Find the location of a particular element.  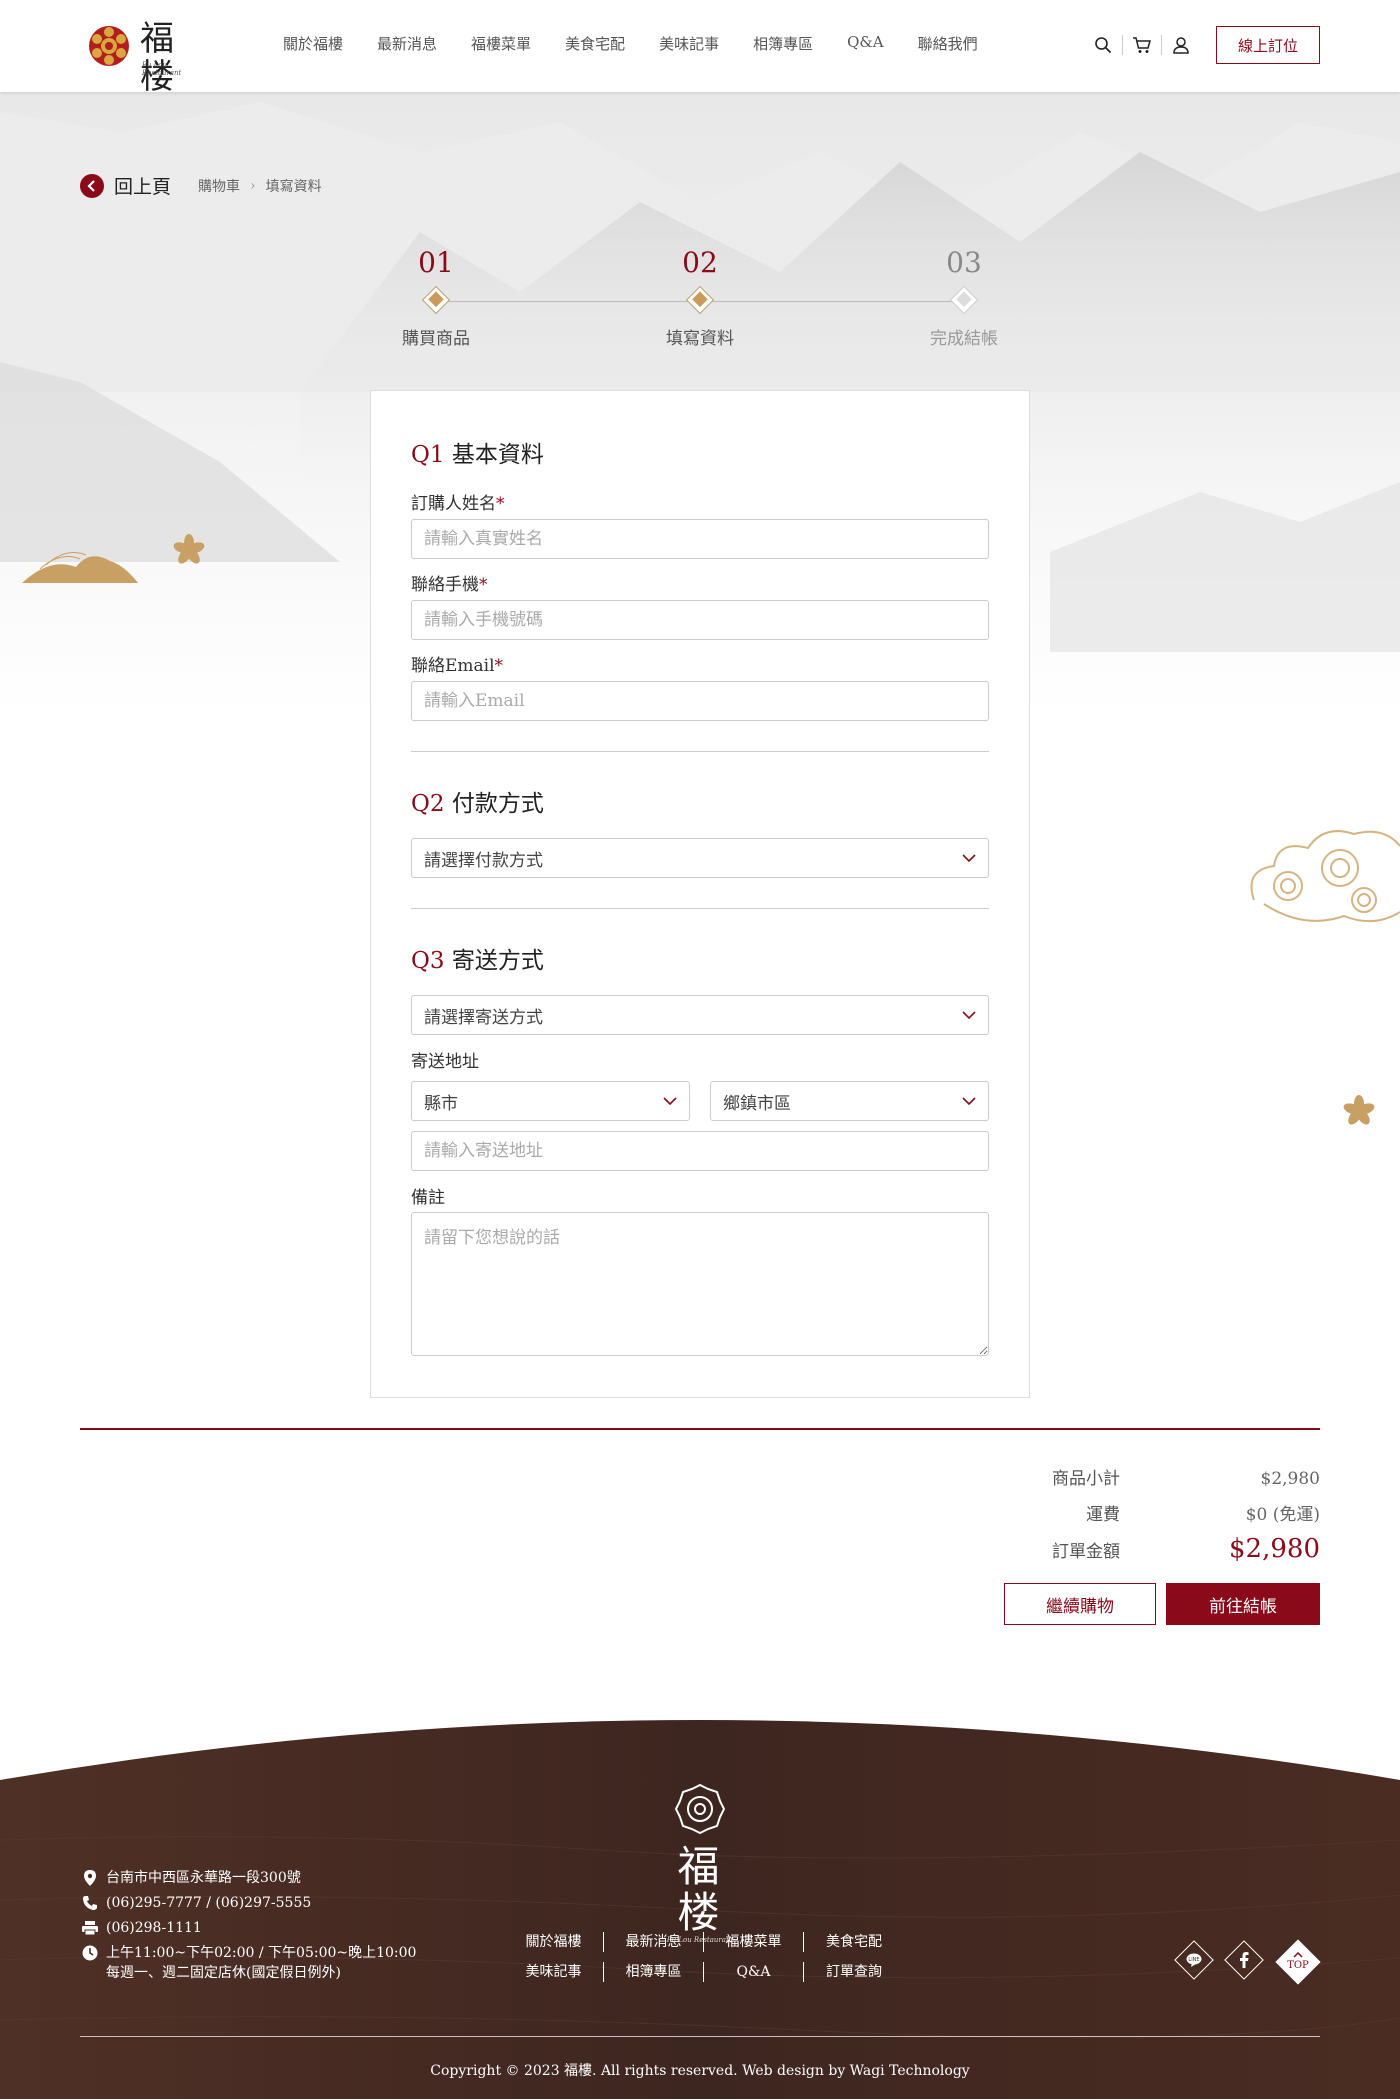

step-label: 完成結帳 is located at coordinates (964, 339).